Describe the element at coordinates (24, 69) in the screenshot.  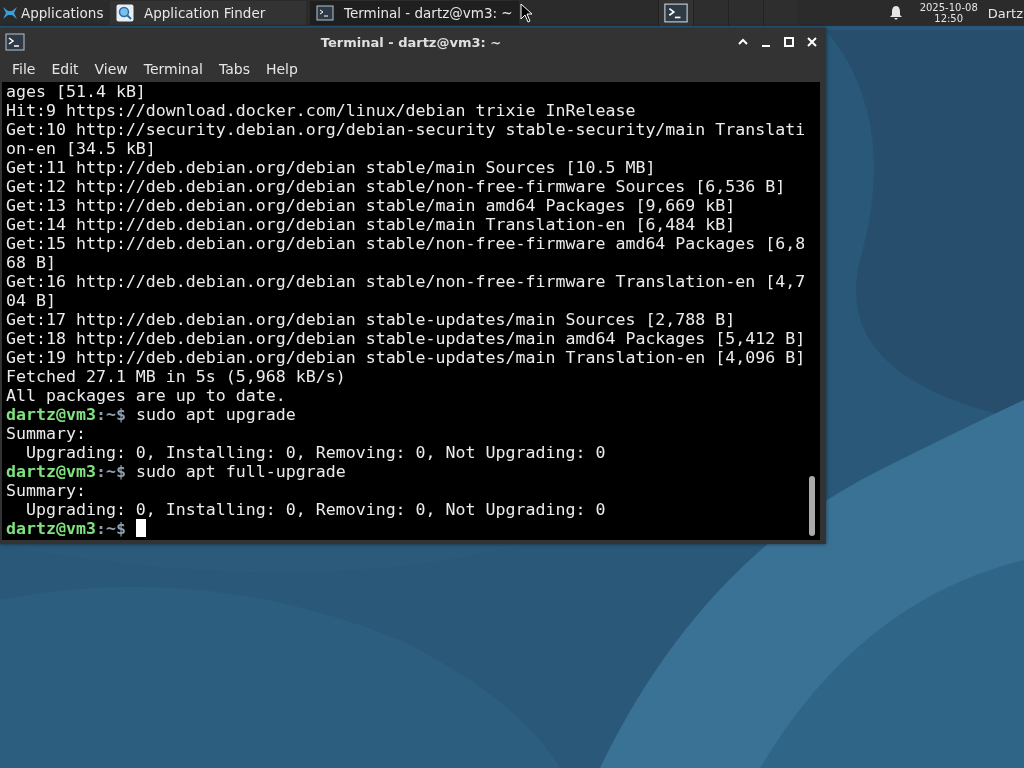
I see `menu-item: File` at that location.